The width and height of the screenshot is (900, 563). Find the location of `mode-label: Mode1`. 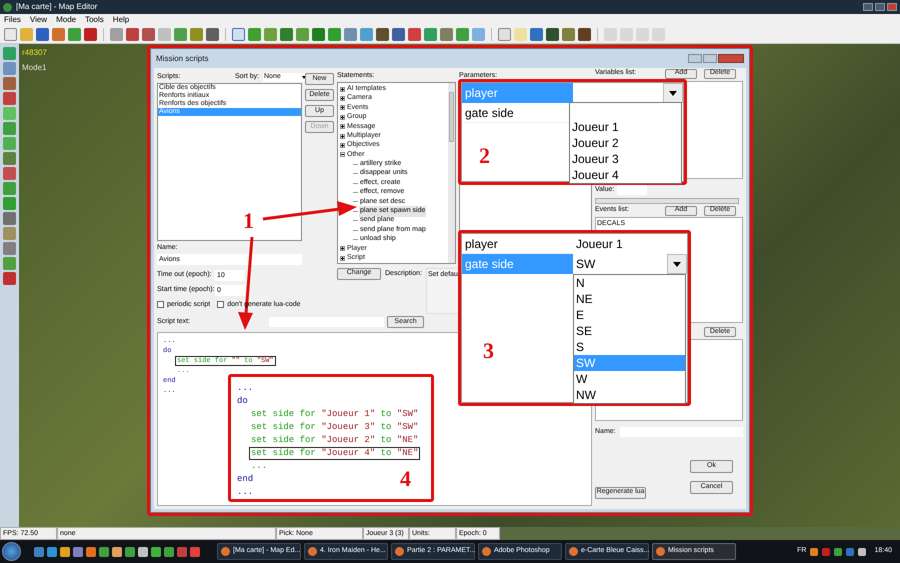

mode-label: Mode1 is located at coordinates (34, 68).